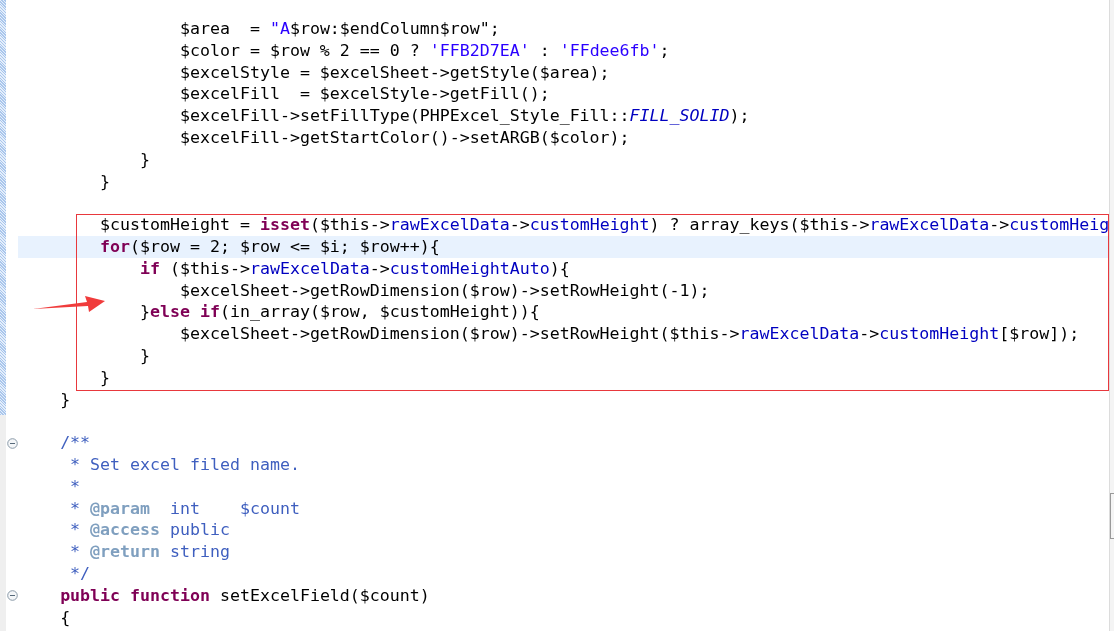 This screenshot has width=1114, height=631. What do you see at coordinates (75, 486) in the screenshot?
I see `code-line: *` at bounding box center [75, 486].